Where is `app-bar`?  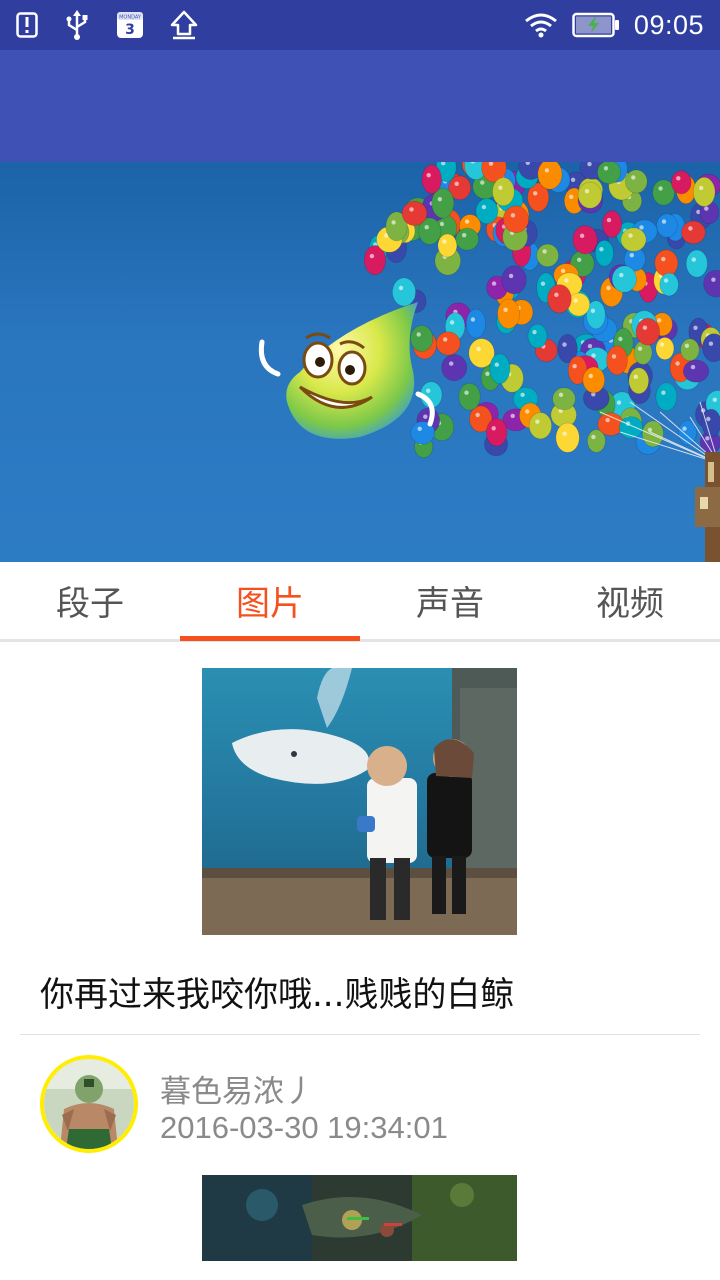
app-bar is located at coordinates (360, 106).